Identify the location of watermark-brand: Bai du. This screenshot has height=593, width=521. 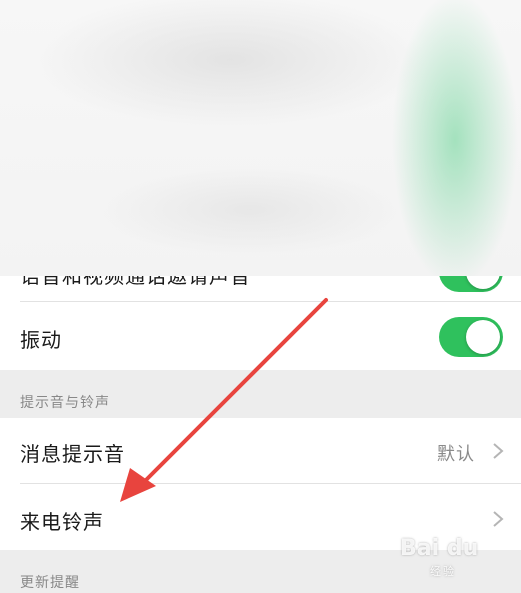
(439, 548).